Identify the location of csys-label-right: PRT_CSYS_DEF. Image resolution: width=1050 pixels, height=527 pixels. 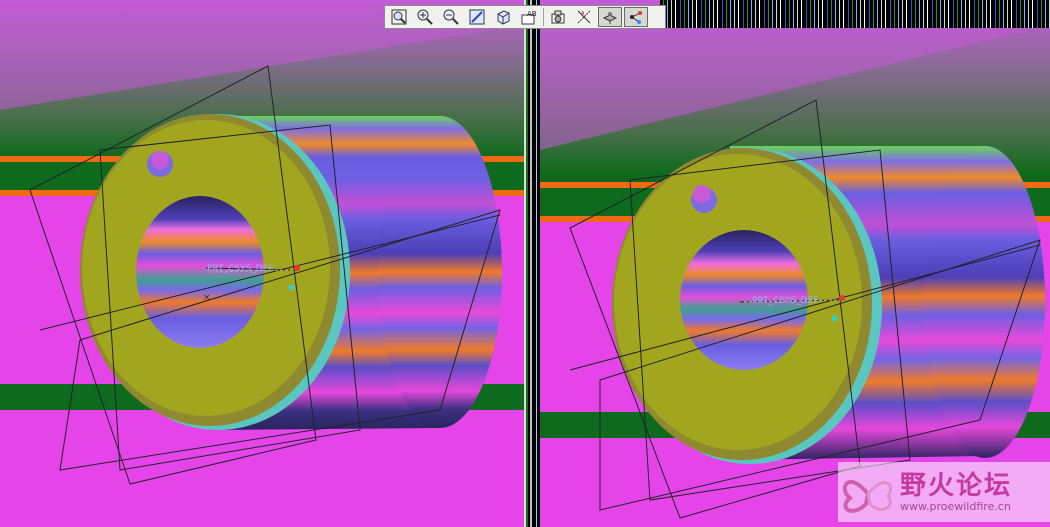
(785, 301).